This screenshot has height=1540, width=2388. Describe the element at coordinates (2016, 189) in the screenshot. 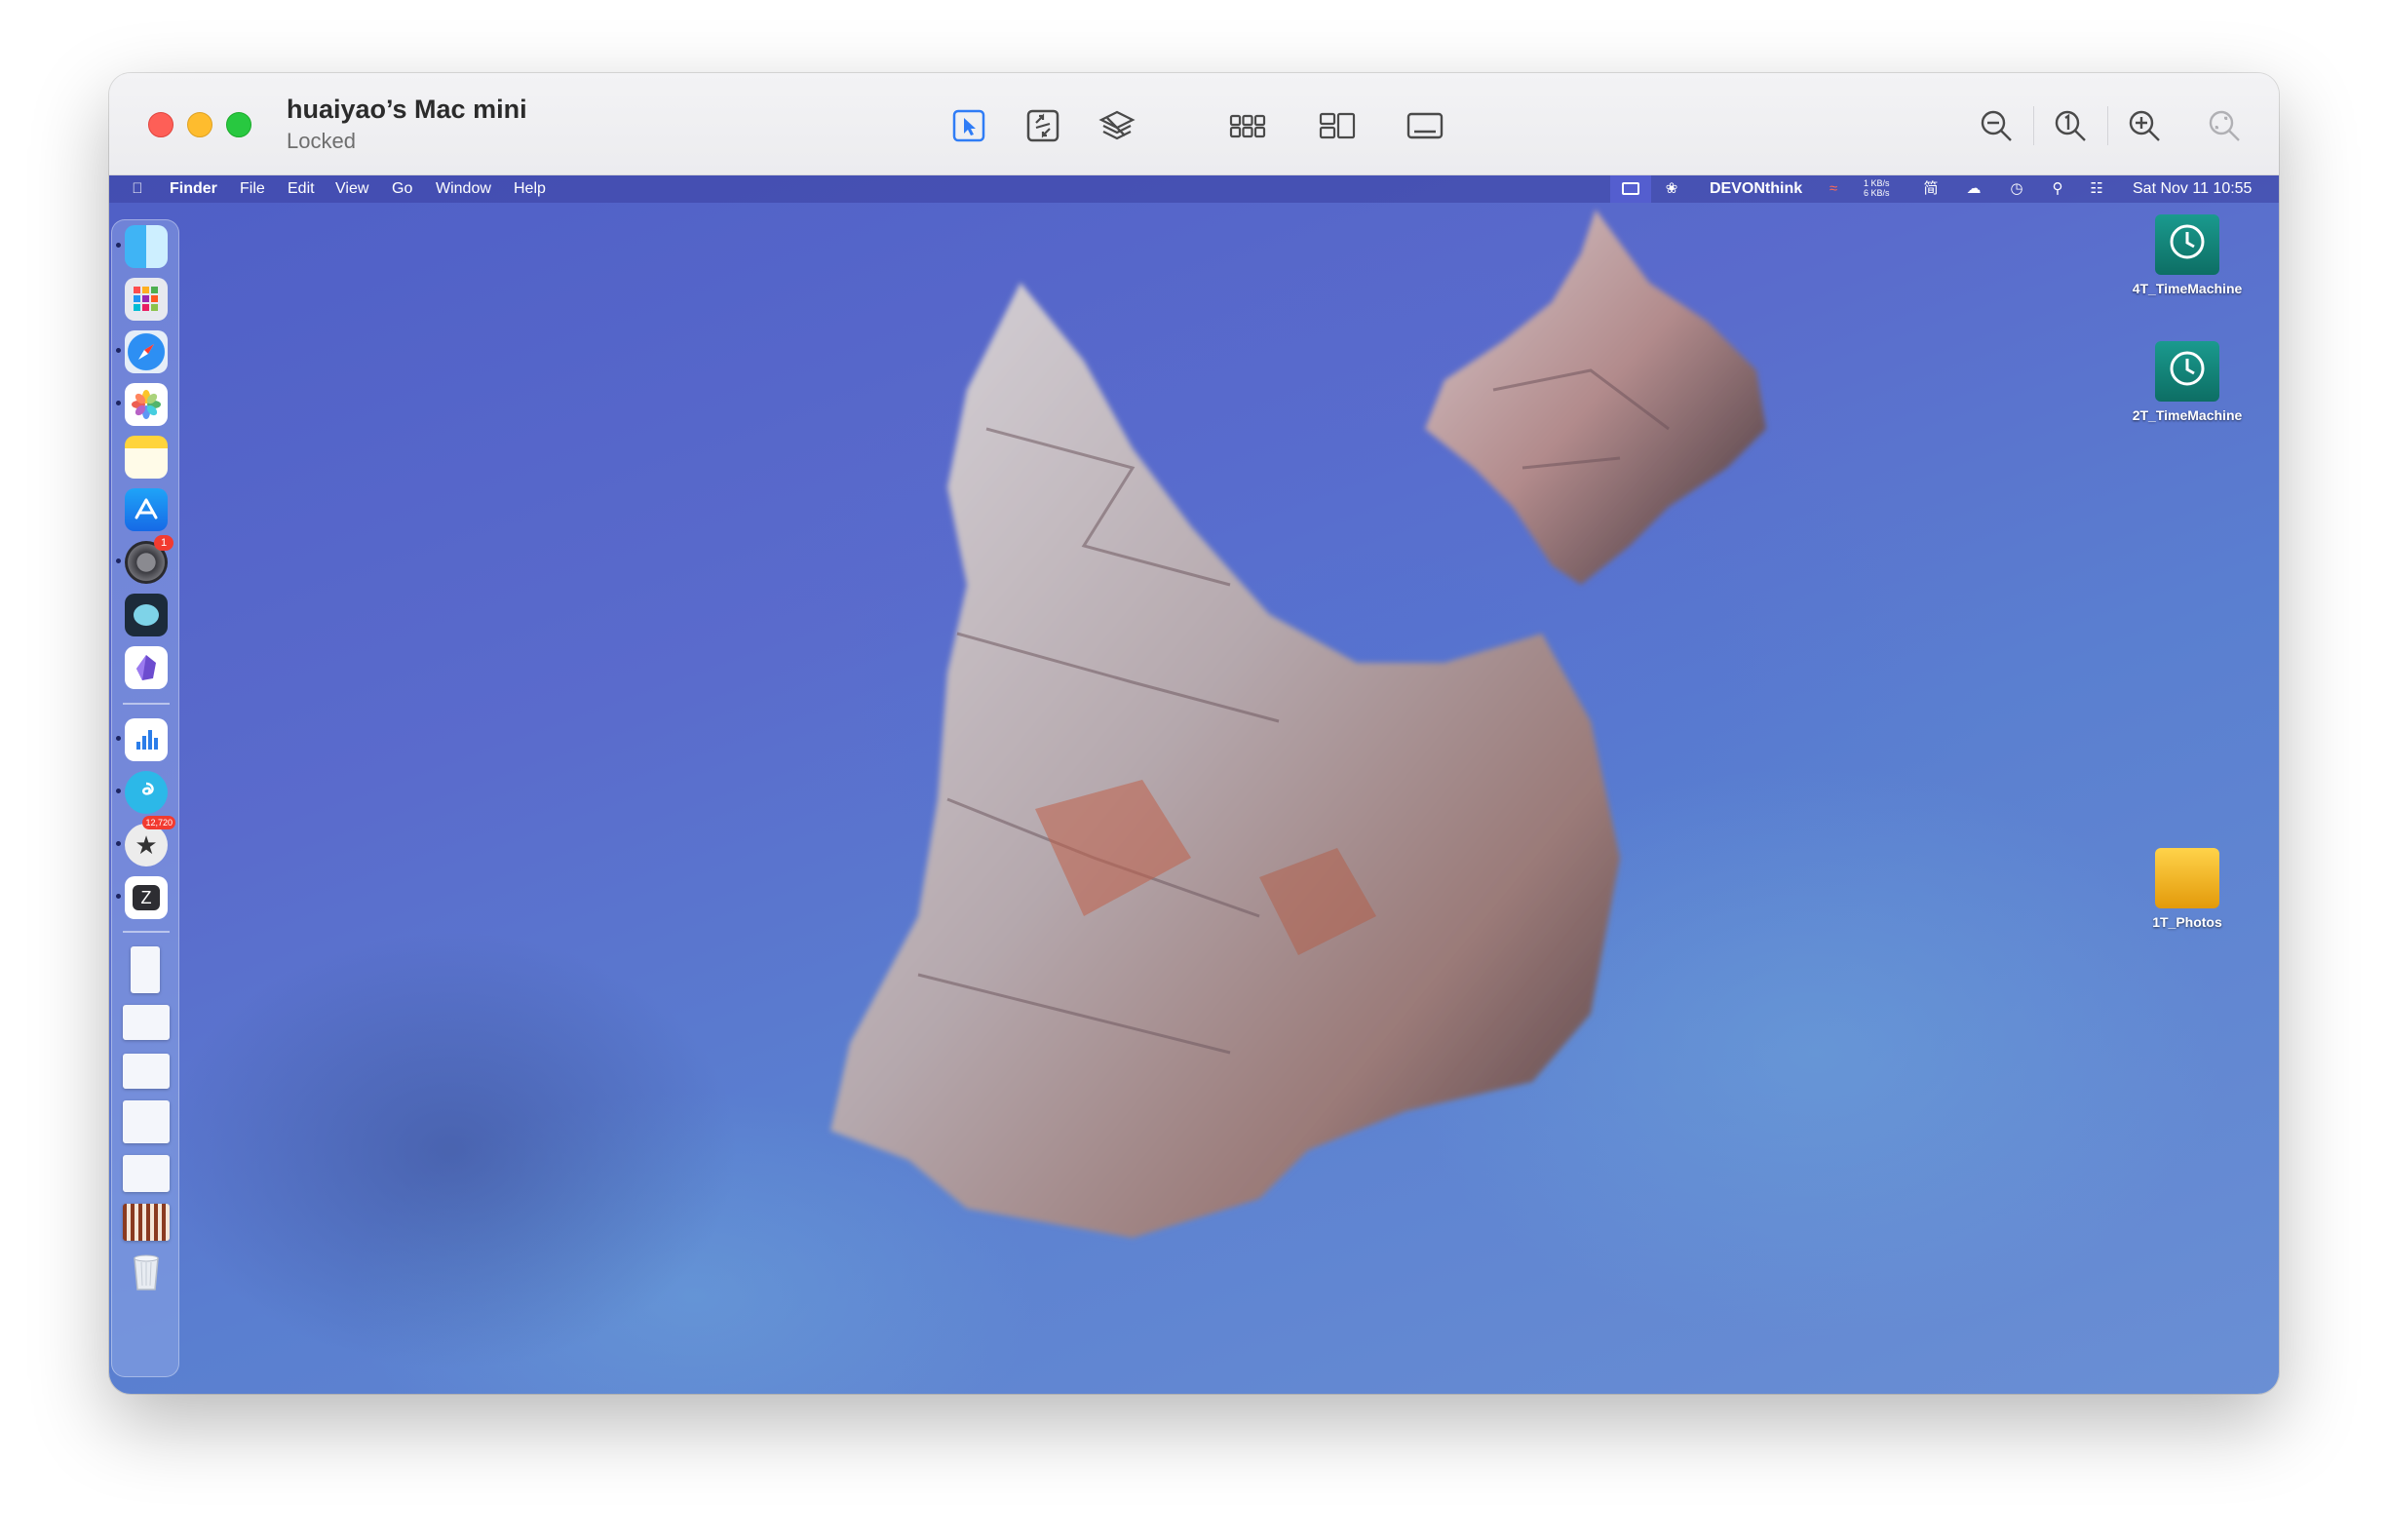

I see `time-machine-icon: ◷` at that location.